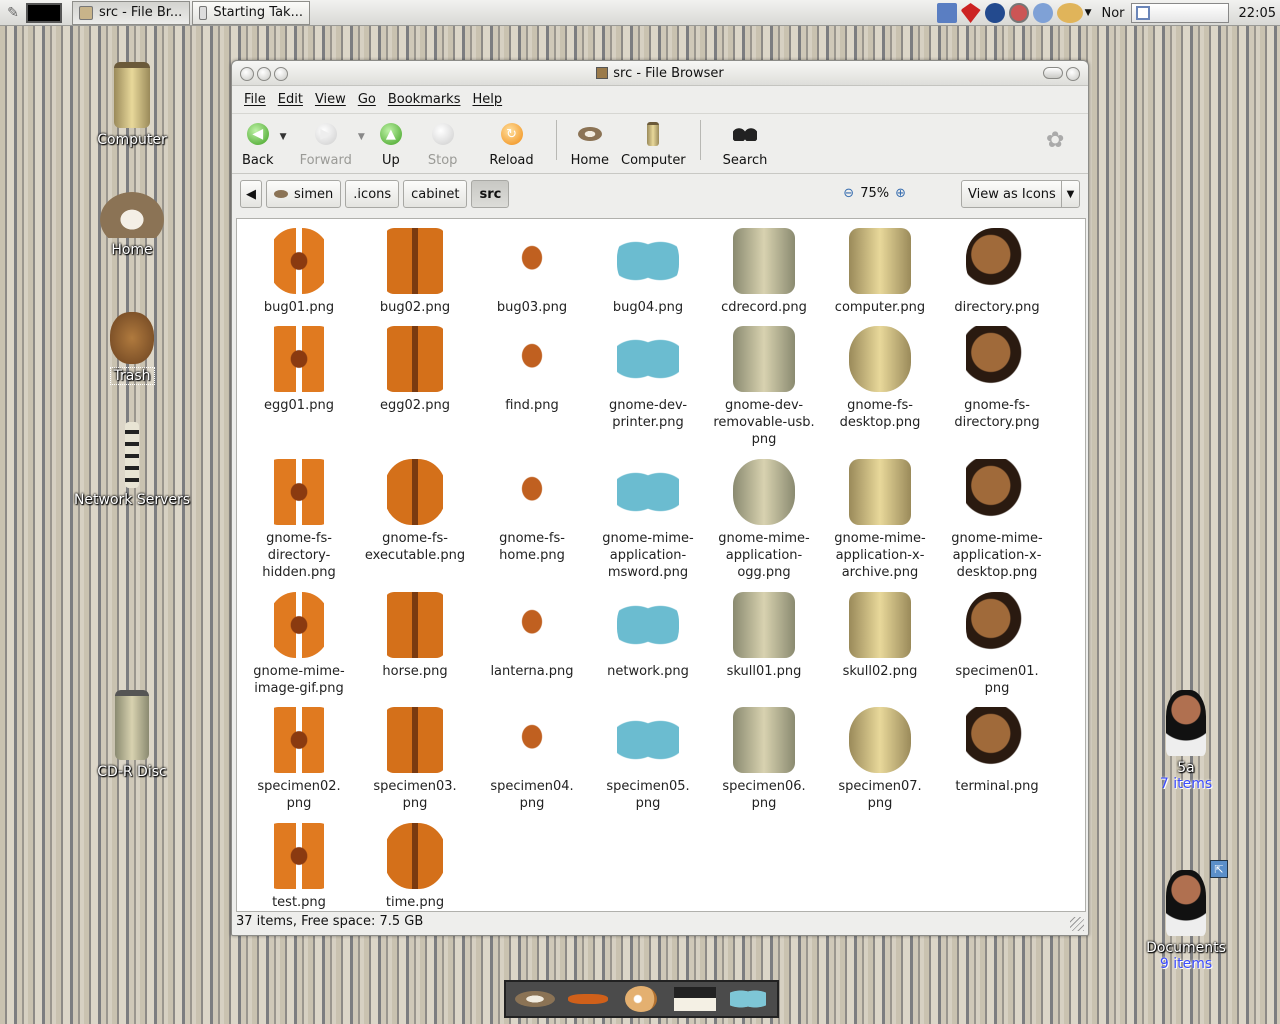 The image size is (1280, 1024). What do you see at coordinates (880, 758) in the screenshot?
I see `file-item: specimen07. png` at bounding box center [880, 758].